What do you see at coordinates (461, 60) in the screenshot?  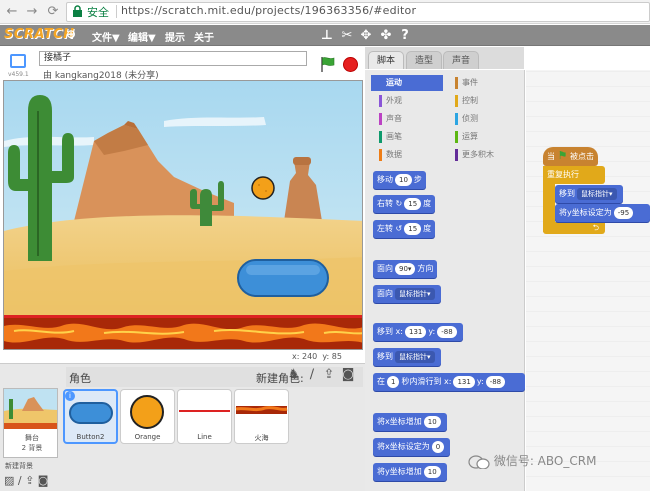 I see `tab-sounds: 声音` at bounding box center [461, 60].